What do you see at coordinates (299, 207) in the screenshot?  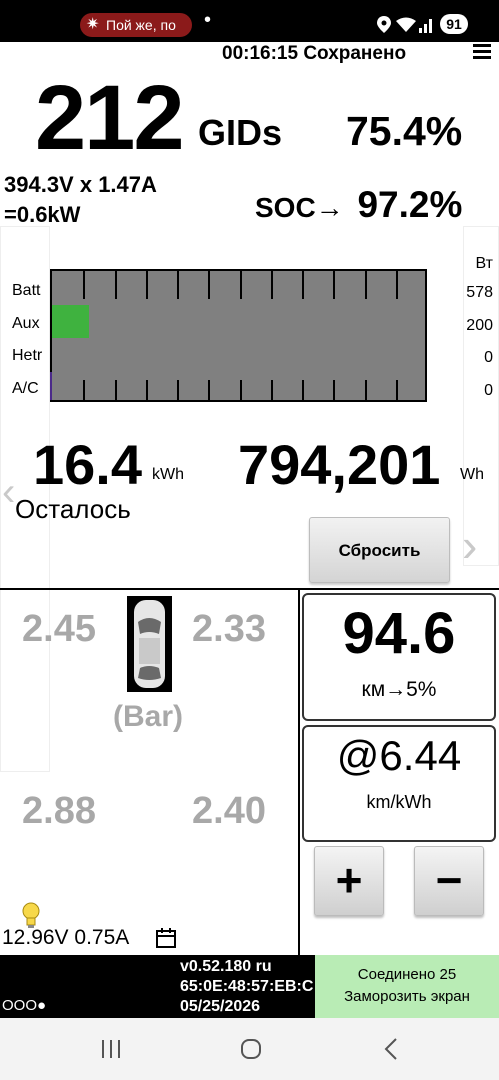 I see `soc-target-label: SOC→` at bounding box center [299, 207].